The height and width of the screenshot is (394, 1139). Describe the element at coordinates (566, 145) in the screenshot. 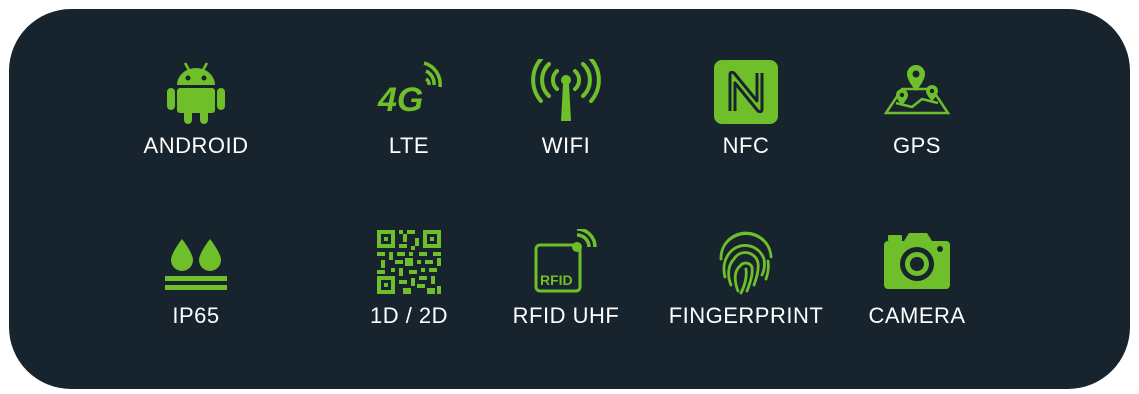

I see `feature-label: WIFI` at that location.